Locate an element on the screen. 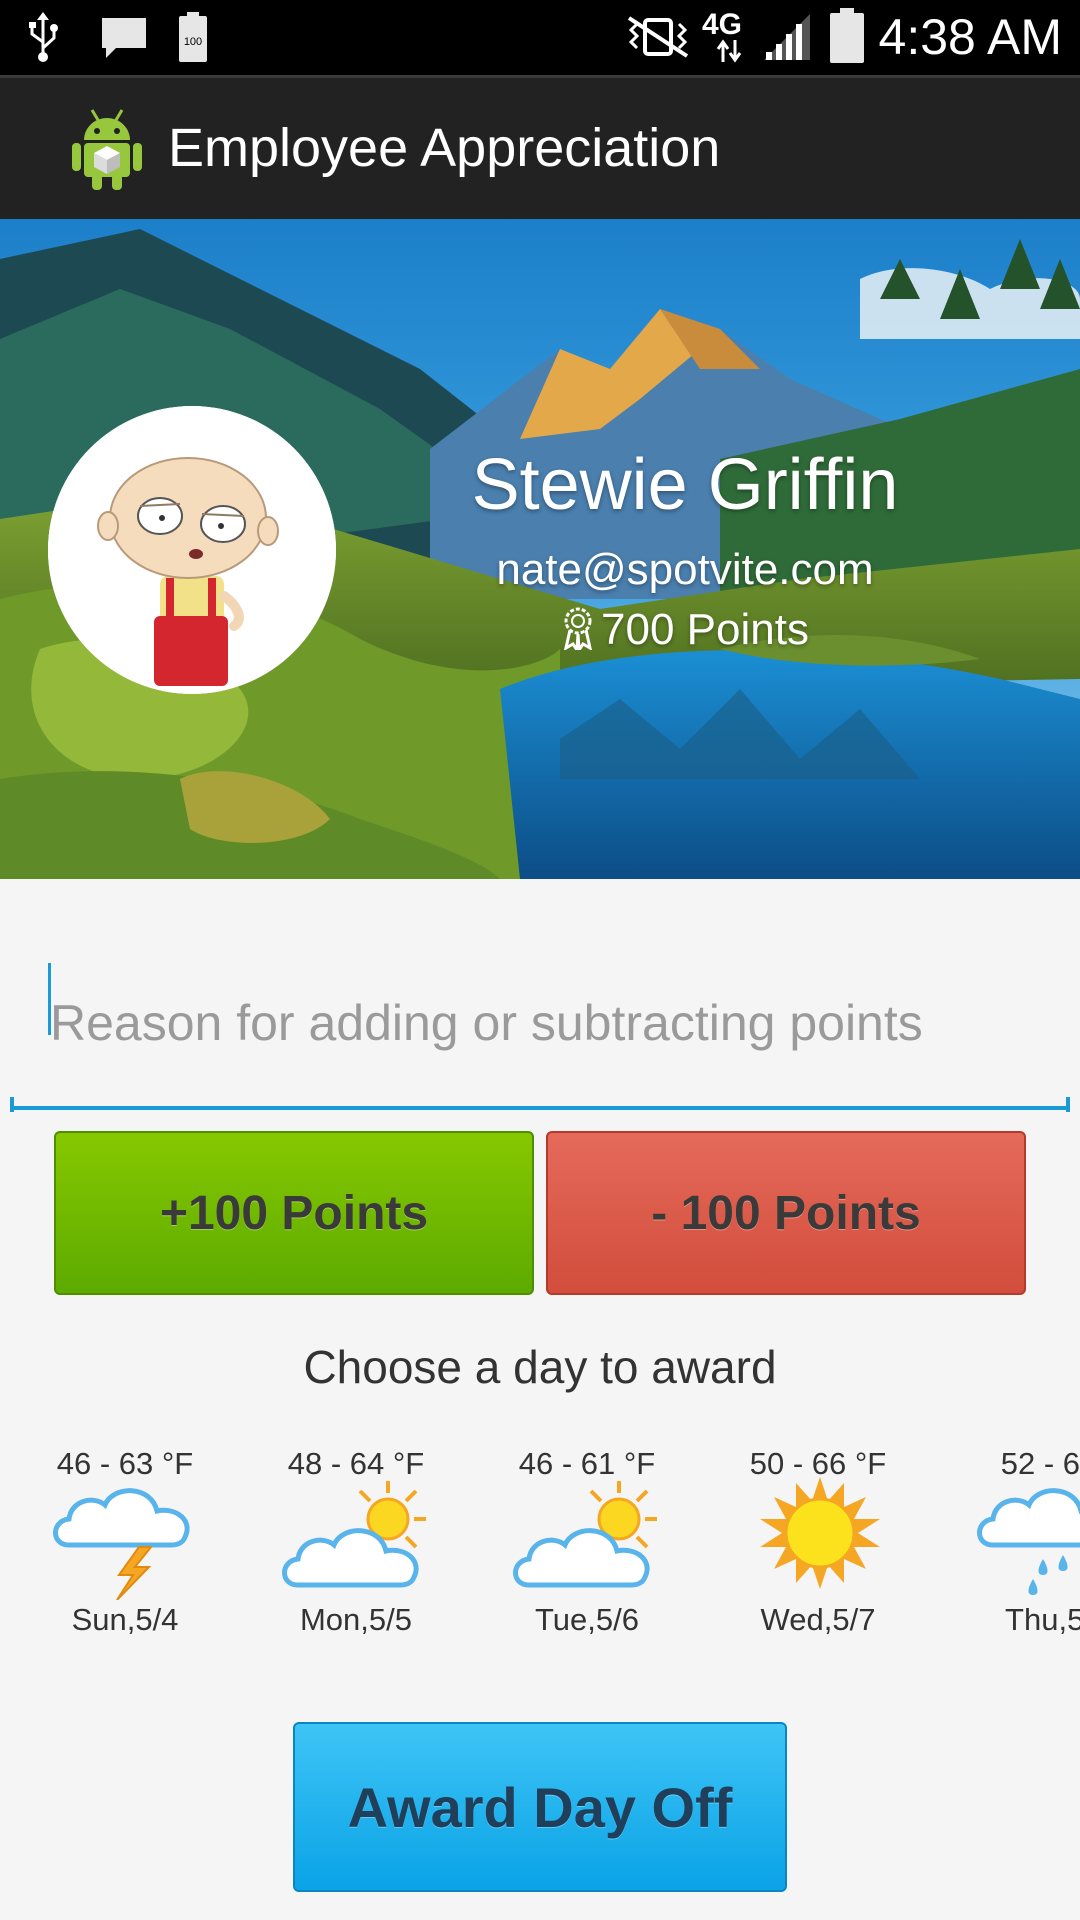 The height and width of the screenshot is (1920, 1080). android-app-icon is located at coordinates (107, 148).